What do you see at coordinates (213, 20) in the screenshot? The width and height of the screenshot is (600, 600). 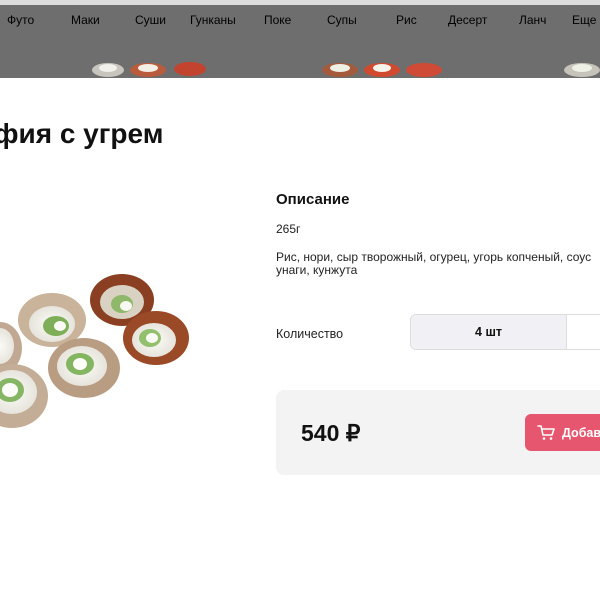 I see `nav-item-gunkany: Гунканы` at bounding box center [213, 20].